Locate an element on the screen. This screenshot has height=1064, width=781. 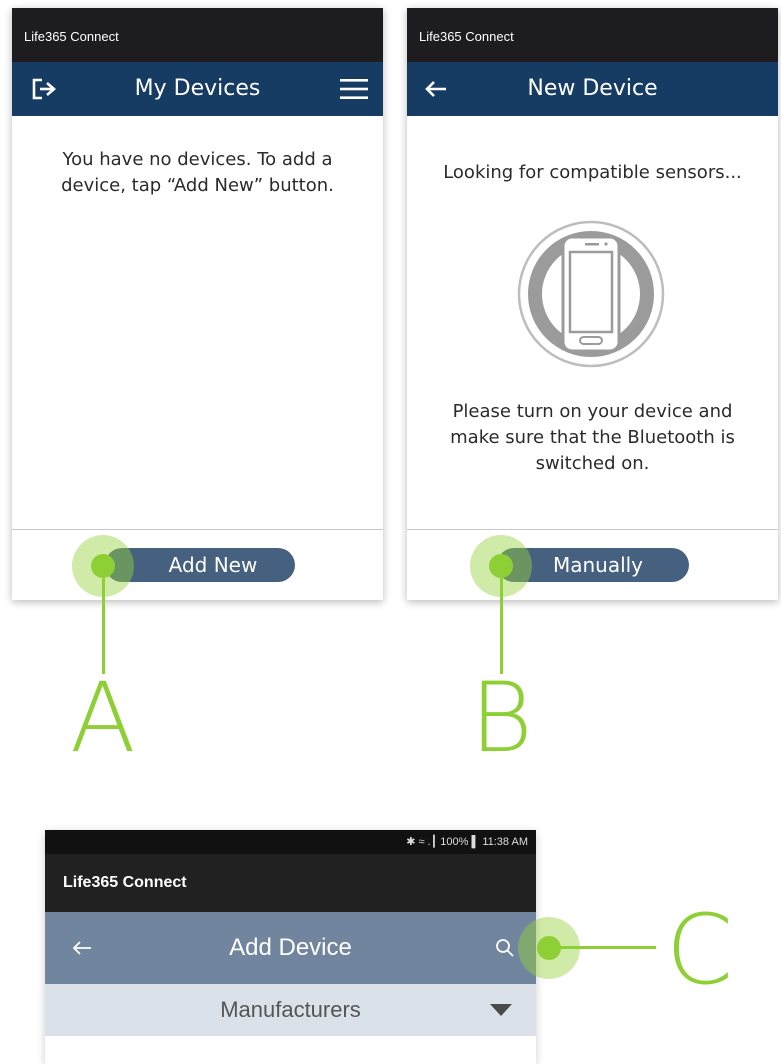
hamburger-menu-icon is located at coordinates (354, 89).